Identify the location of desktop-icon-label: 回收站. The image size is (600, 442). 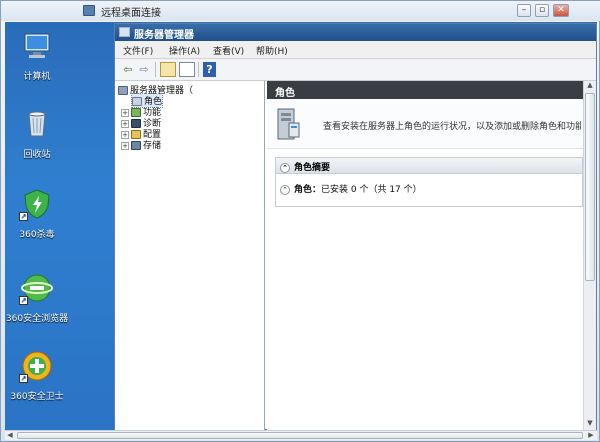
(37, 155).